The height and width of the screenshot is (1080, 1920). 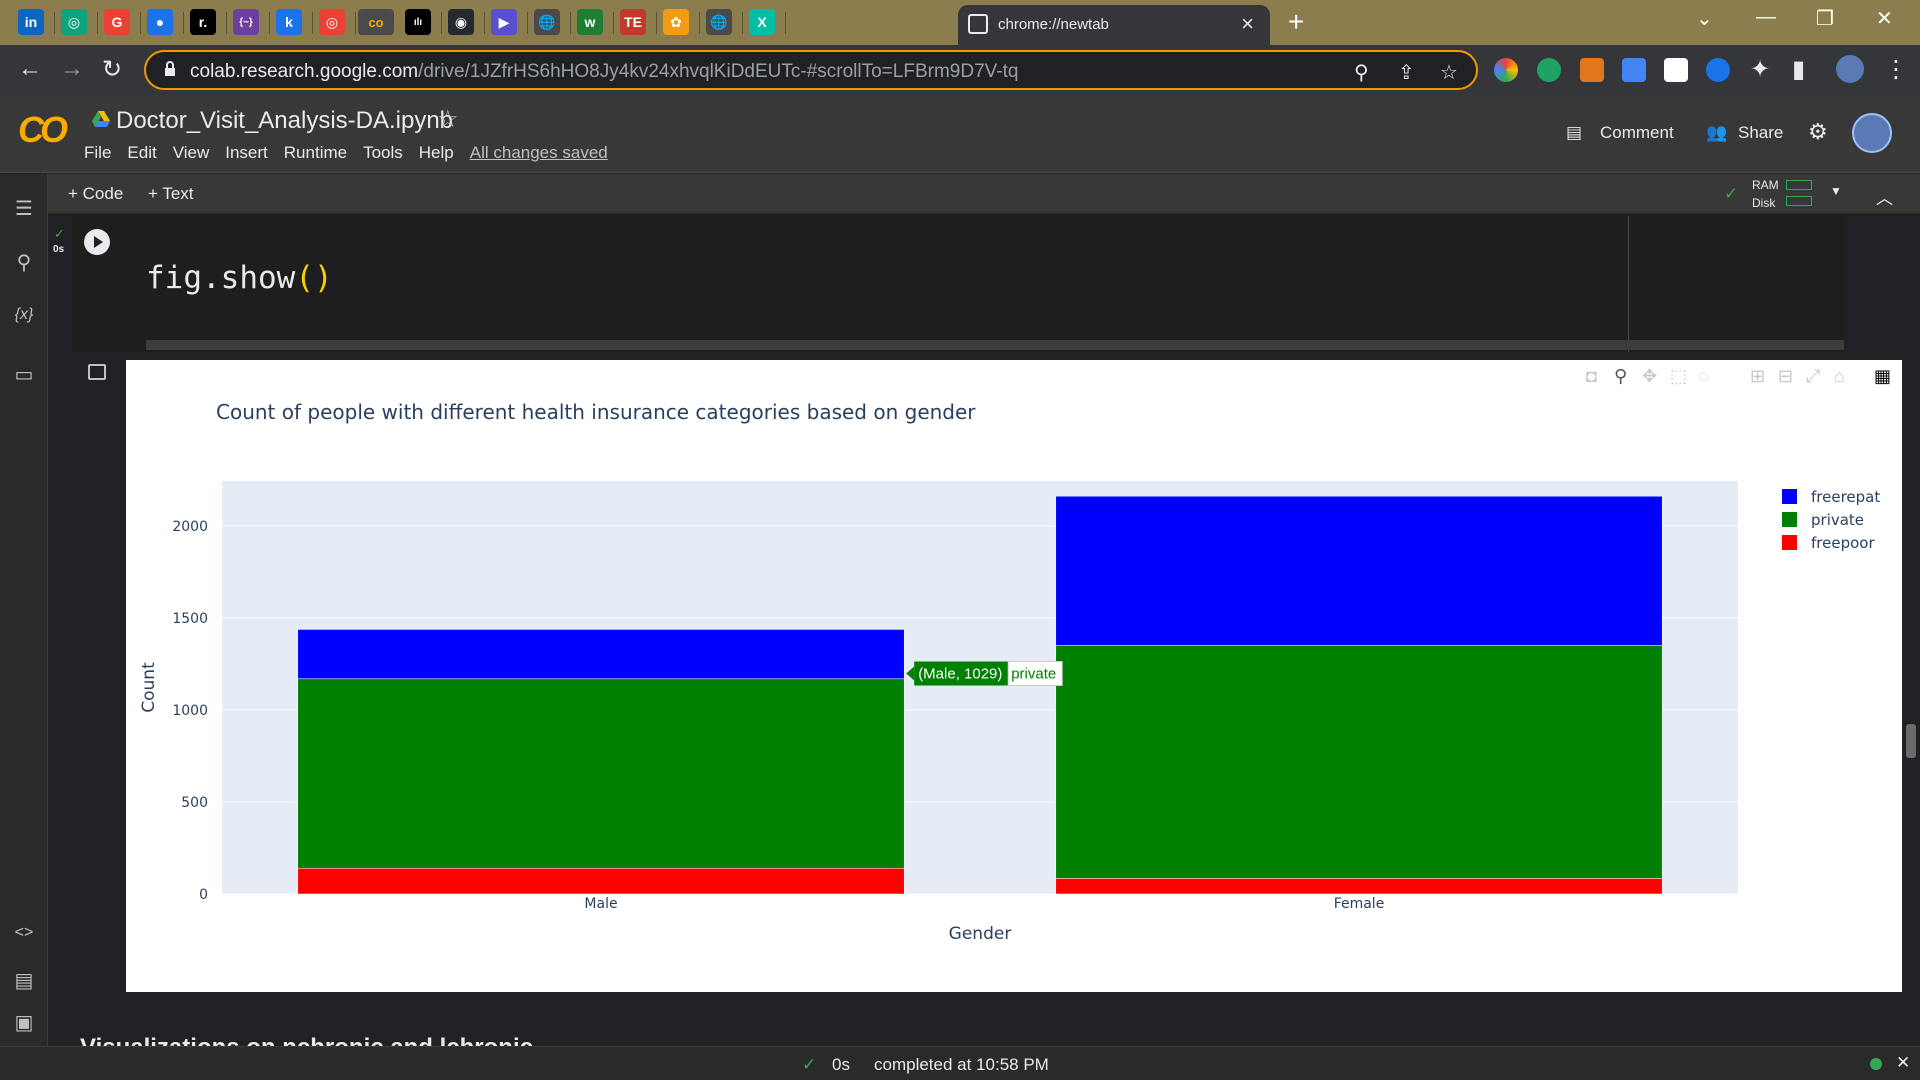 What do you see at coordinates (1591, 376) in the screenshot?
I see `camera-icon: ◘` at bounding box center [1591, 376].